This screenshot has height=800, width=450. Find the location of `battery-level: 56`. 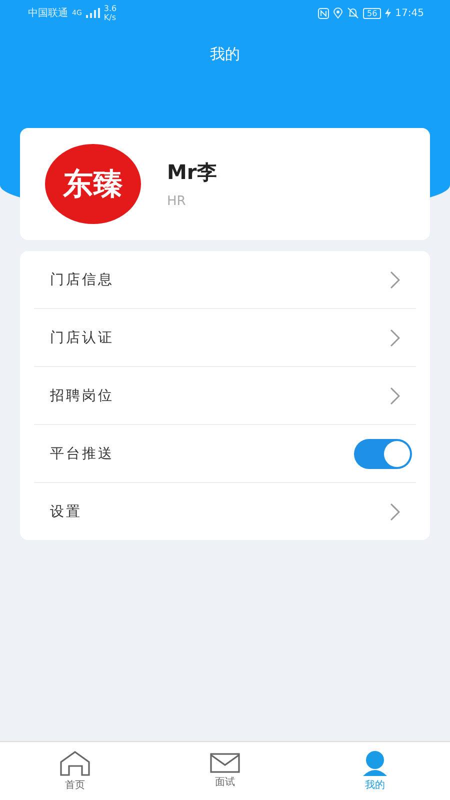

battery-level: 56 is located at coordinates (372, 13).